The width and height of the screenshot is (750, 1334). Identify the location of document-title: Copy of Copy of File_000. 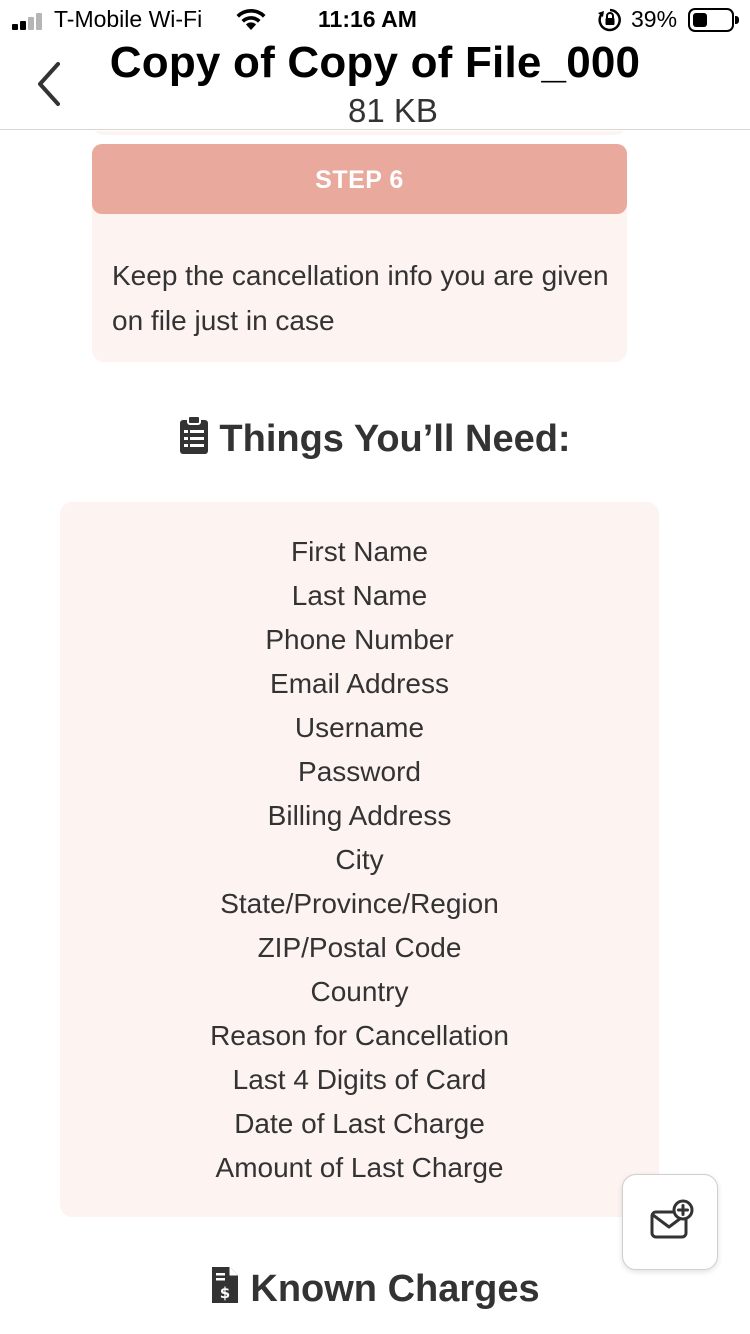
(375, 62).